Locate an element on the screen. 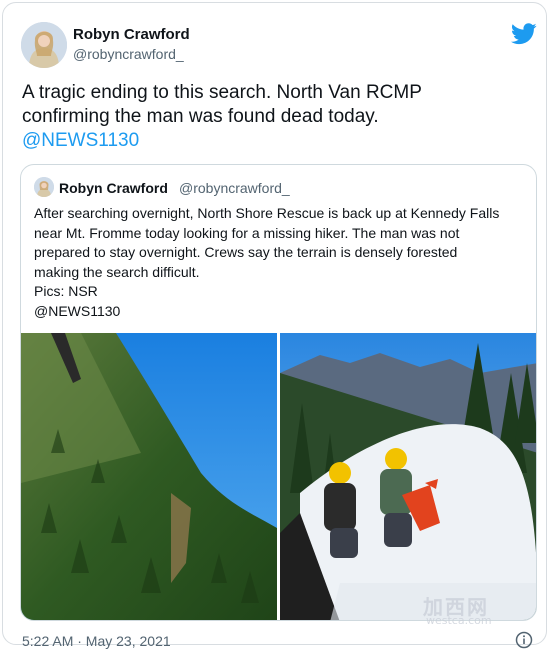 The height and width of the screenshot is (649, 551). author-handle: @robyncrawford_ is located at coordinates (128, 54).